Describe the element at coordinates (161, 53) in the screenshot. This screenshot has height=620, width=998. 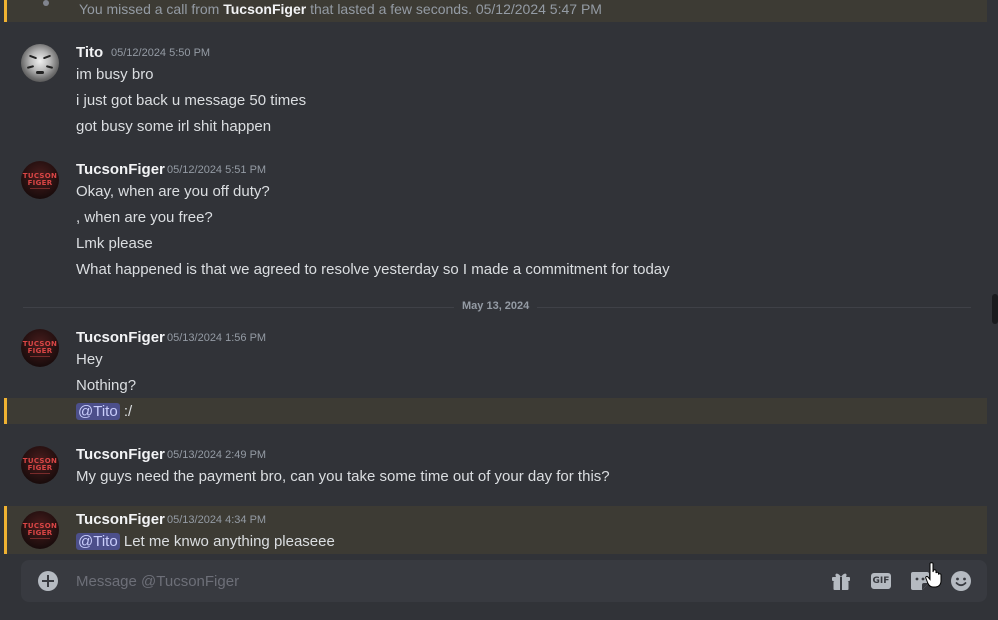
I see `timestamp: 05/12/2024 5:50 PM` at that location.